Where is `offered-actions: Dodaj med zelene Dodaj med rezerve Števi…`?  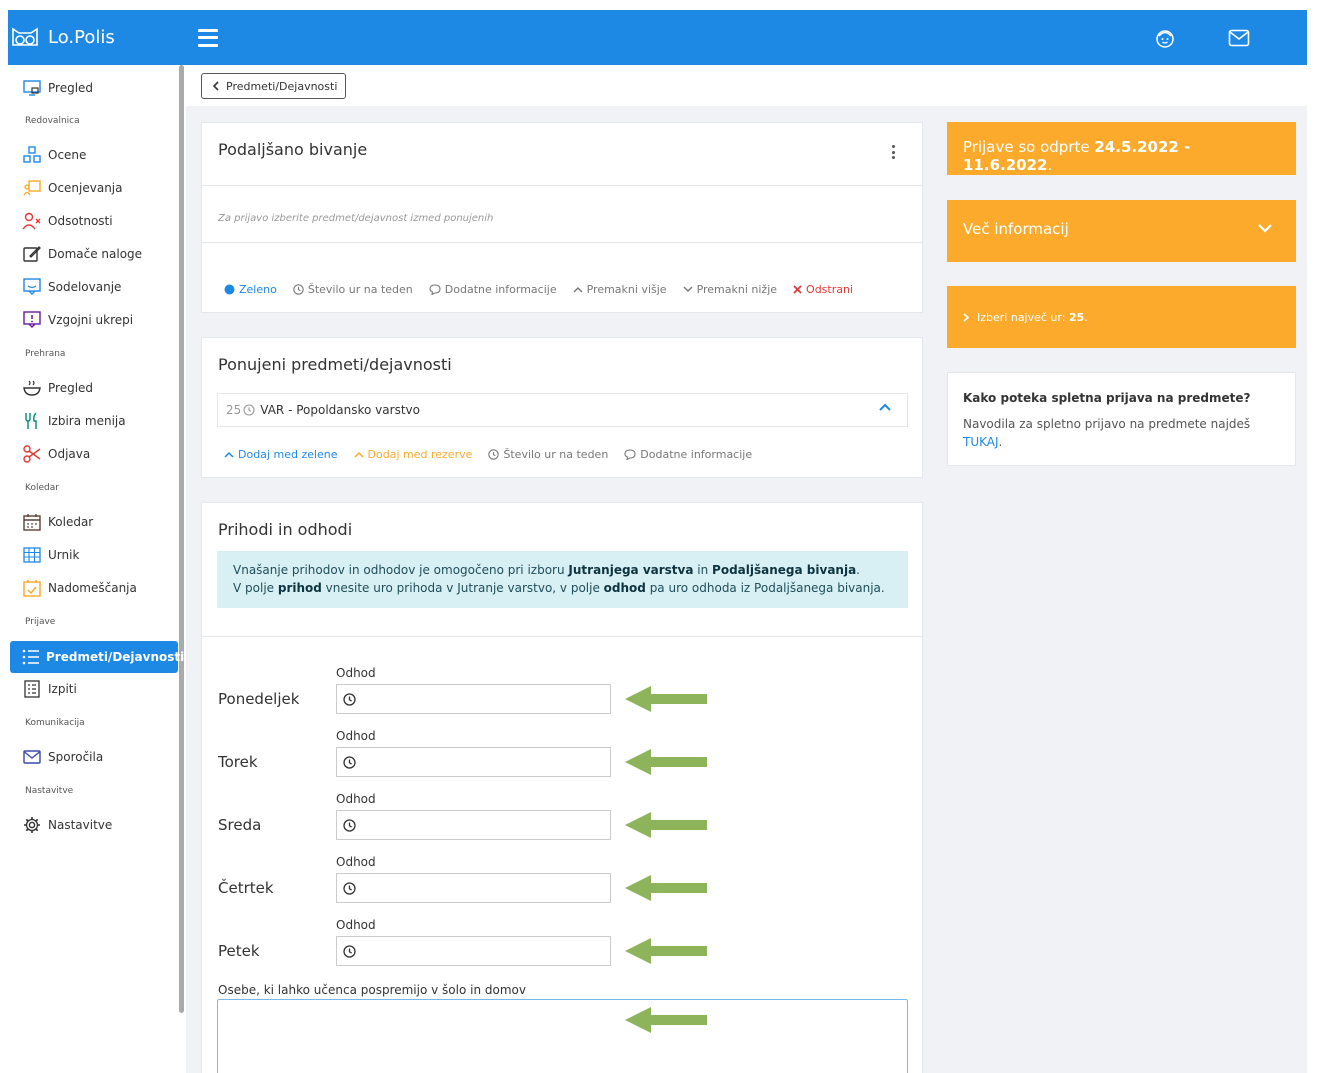
offered-actions: Dodaj med zelene Dodaj med rezerve Števi… is located at coordinates (496, 454).